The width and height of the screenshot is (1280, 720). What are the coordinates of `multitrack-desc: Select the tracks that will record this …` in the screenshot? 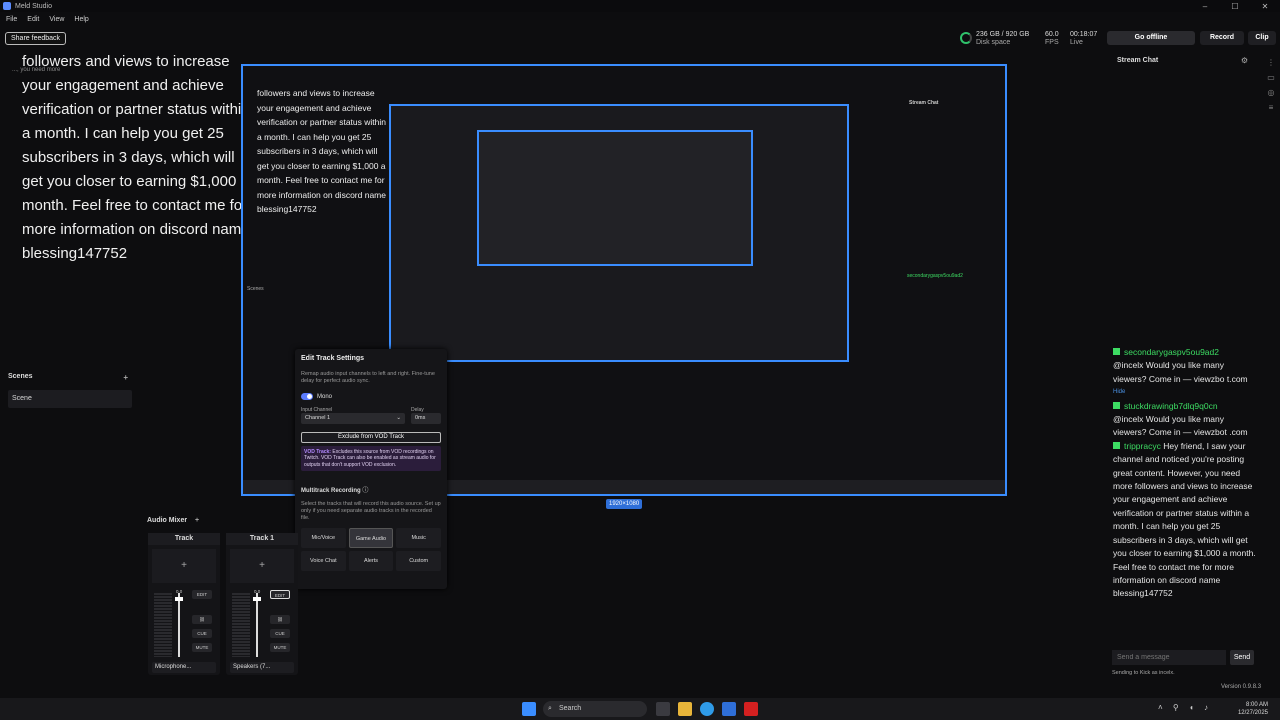 It's located at (371, 510).